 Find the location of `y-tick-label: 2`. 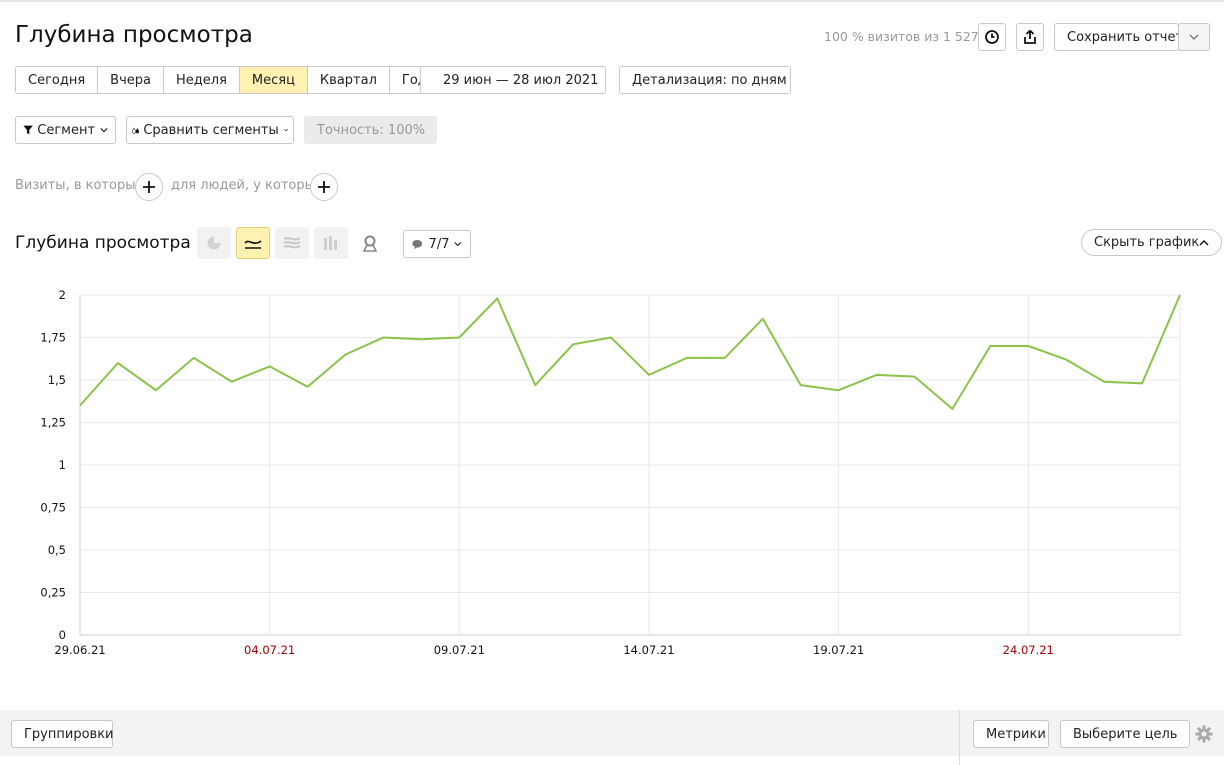

y-tick-label: 2 is located at coordinates (62, 295).